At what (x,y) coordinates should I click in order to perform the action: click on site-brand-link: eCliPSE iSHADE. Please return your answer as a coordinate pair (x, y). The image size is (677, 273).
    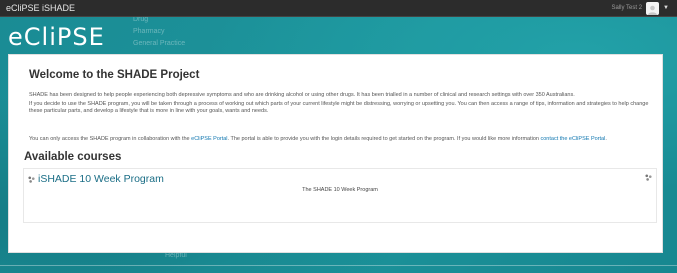
    Looking at the image, I should click on (40, 8).